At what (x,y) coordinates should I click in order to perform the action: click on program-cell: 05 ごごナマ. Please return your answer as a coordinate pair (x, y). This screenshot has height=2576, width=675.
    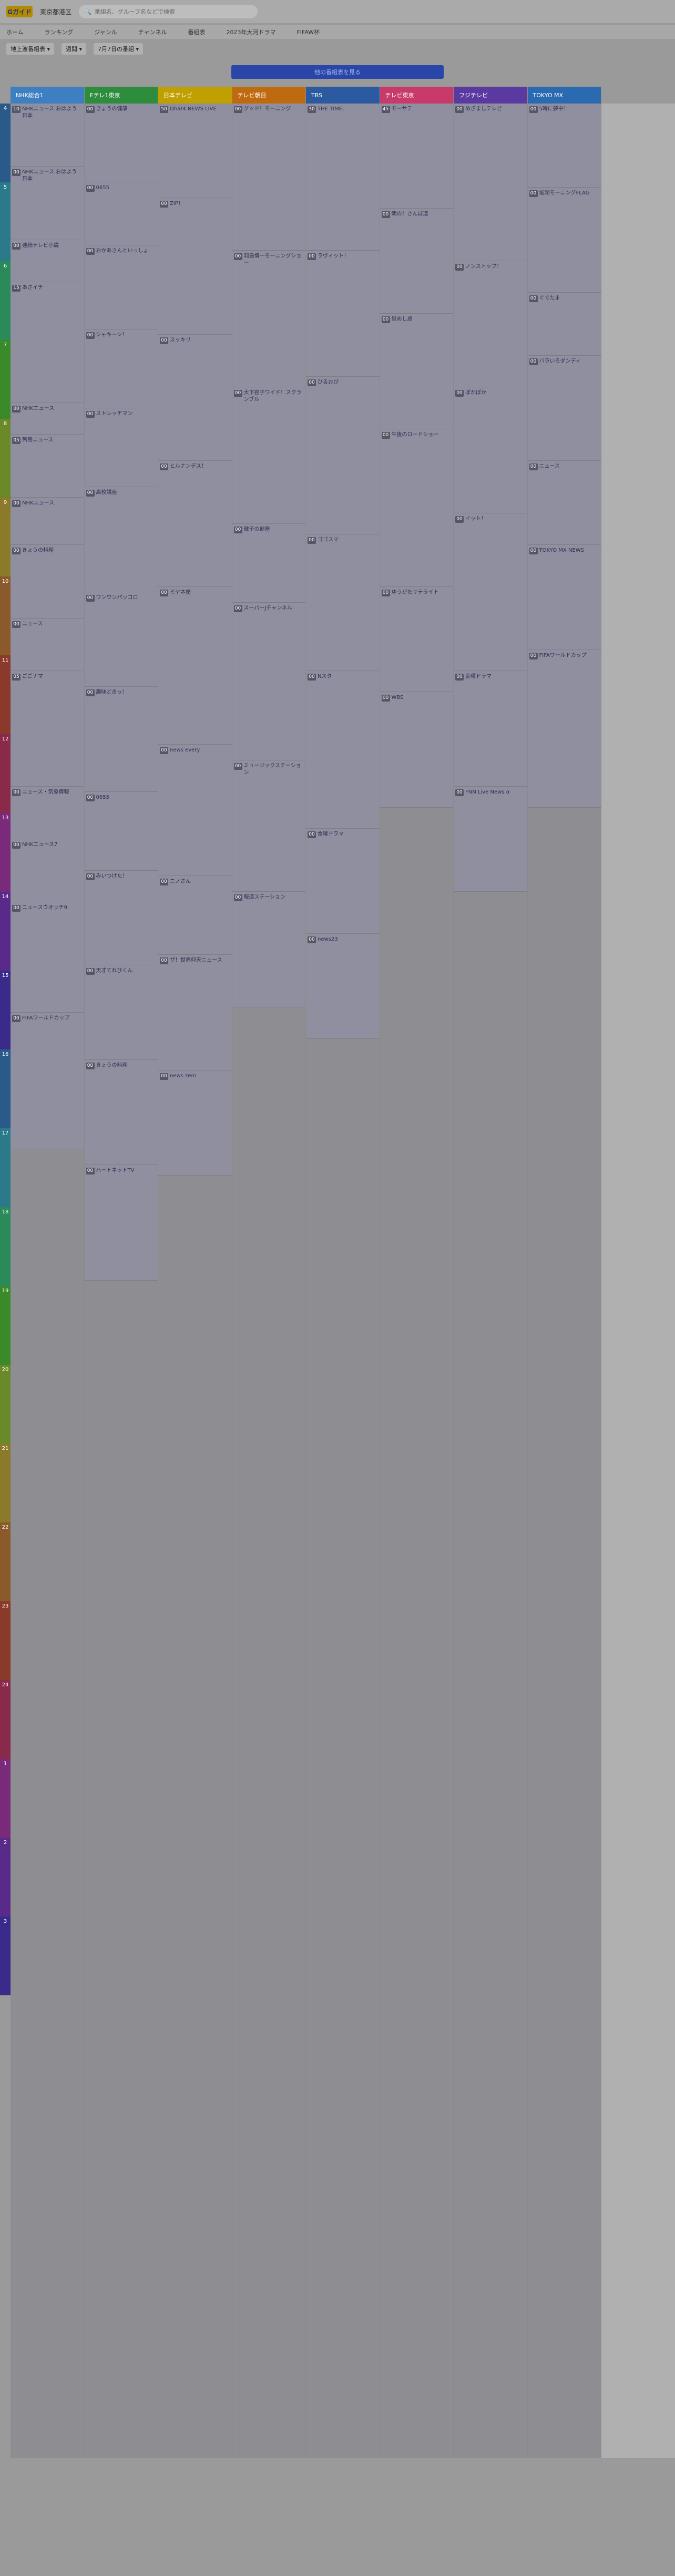
    Looking at the image, I should click on (47, 729).